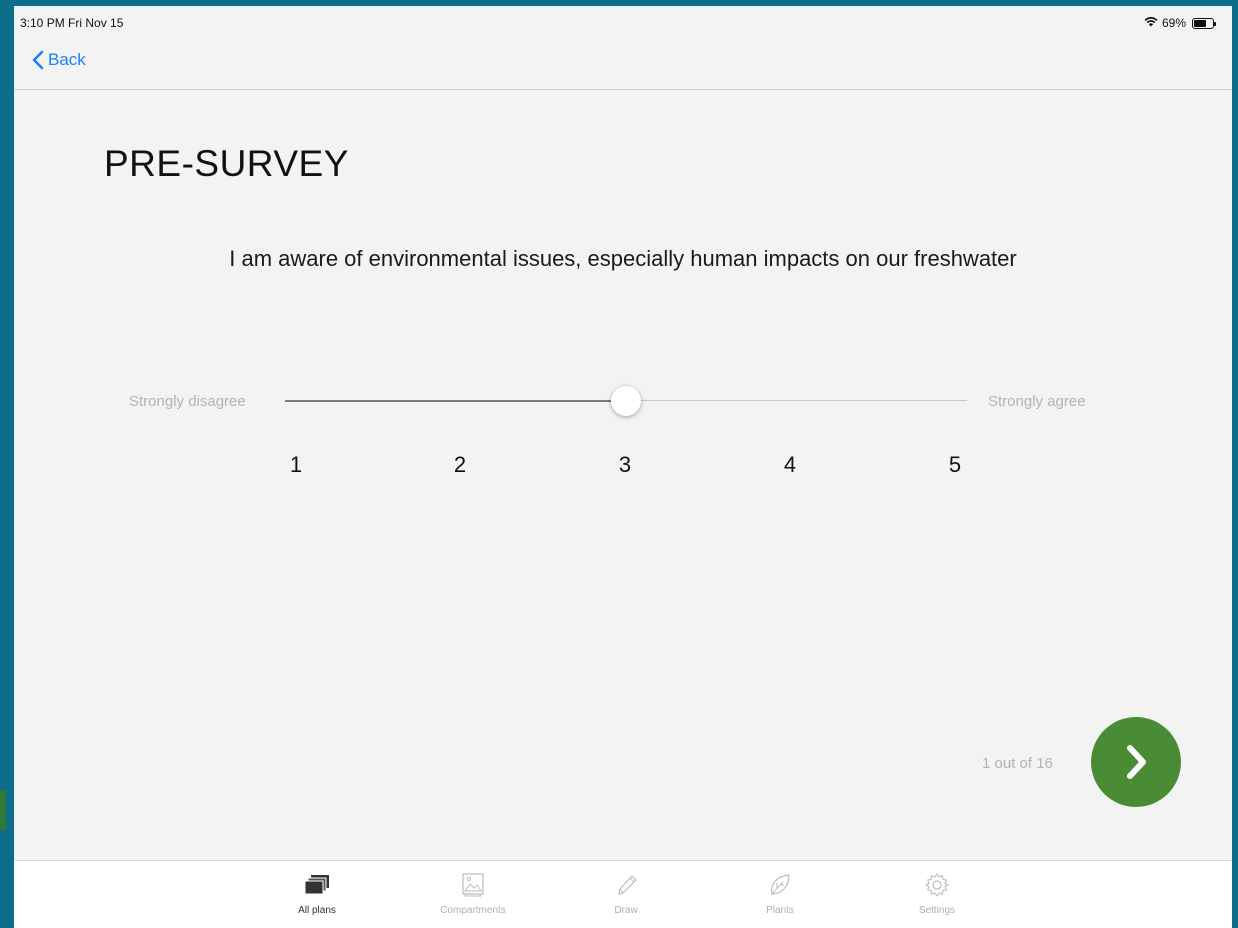  What do you see at coordinates (72, 23) in the screenshot?
I see `status-time: 3:10 PM Fri Nov 15` at bounding box center [72, 23].